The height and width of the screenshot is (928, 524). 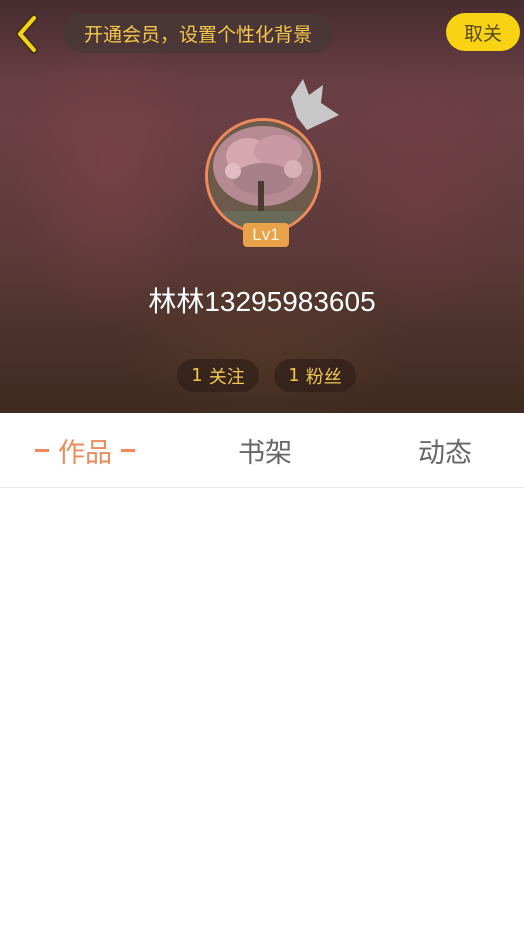 I want to click on username: 林林13295983605, so click(x=262, y=301).